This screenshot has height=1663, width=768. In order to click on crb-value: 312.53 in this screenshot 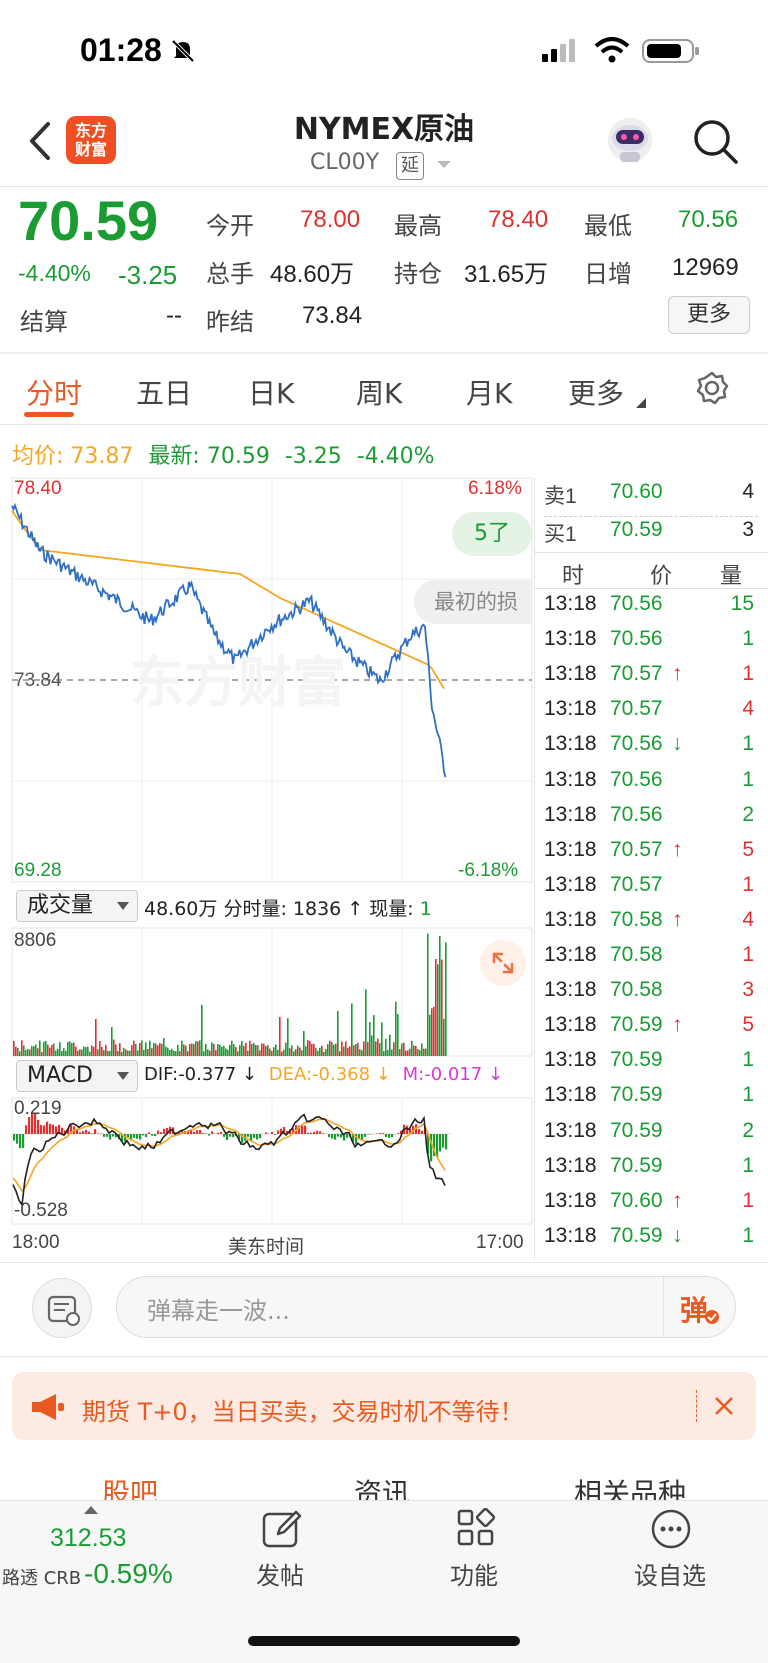, I will do `click(88, 1538)`.